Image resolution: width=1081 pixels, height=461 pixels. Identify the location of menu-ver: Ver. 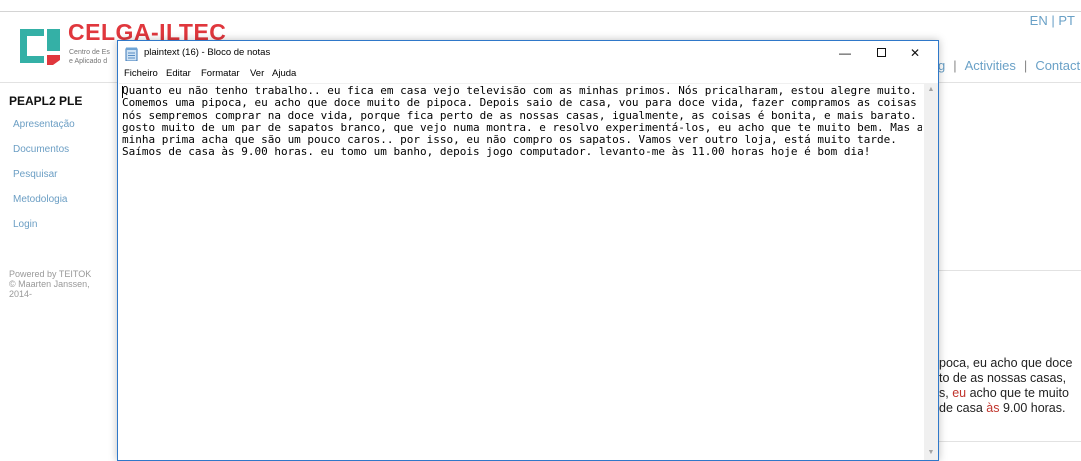
(257, 73).